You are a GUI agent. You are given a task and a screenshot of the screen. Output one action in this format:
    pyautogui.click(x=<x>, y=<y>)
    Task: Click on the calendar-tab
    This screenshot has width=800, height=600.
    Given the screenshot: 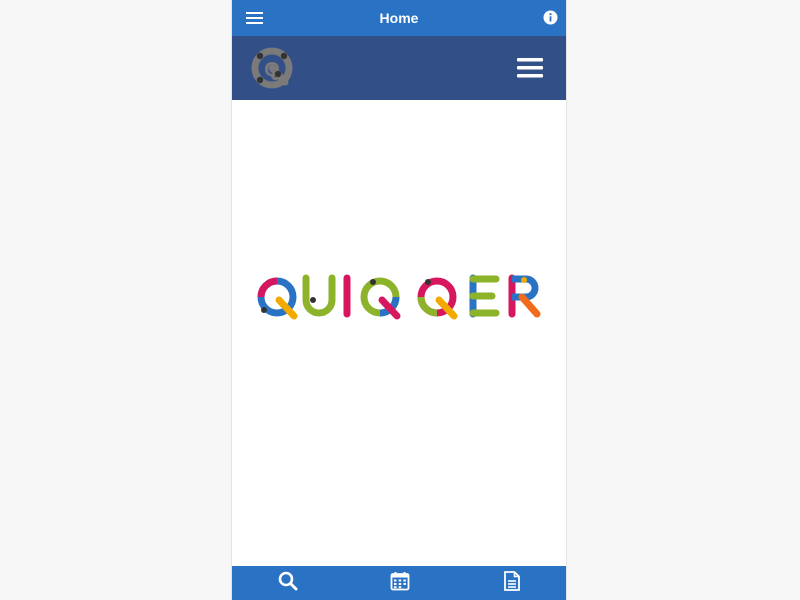 What is the action you would take?
    pyautogui.click(x=400, y=583)
    